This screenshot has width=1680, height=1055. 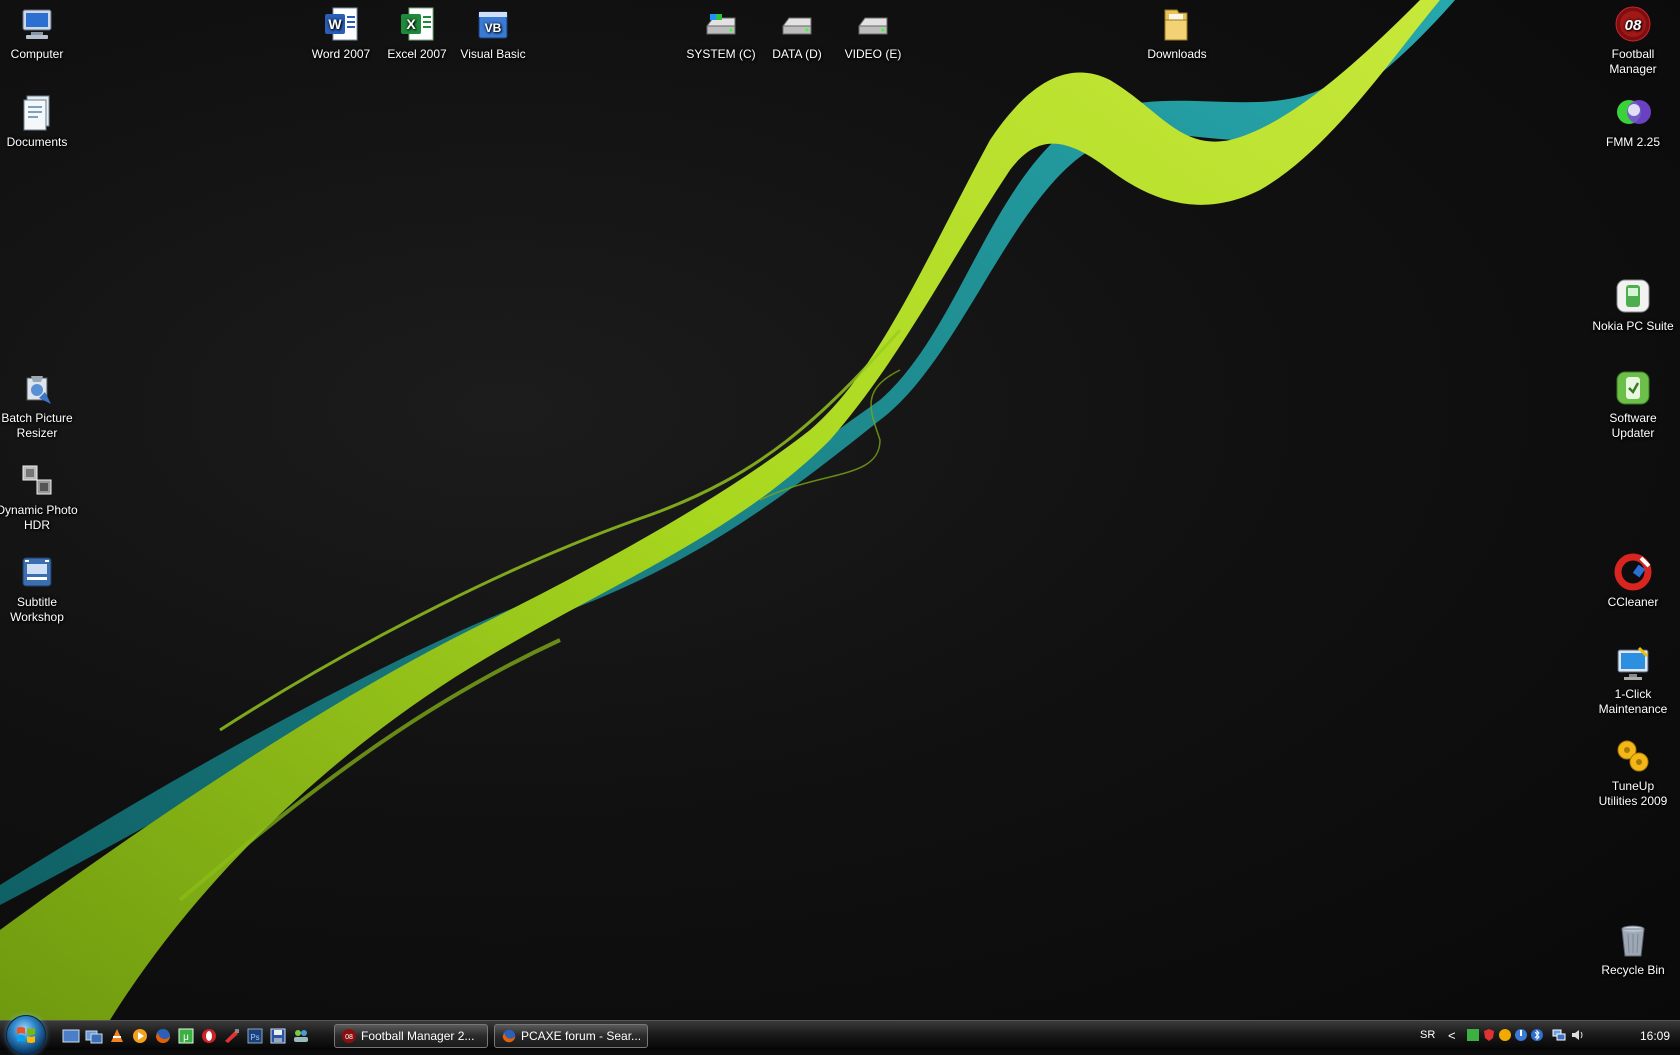 What do you see at coordinates (1452, 1035) in the screenshot?
I see `show-hidden-icons-button: <` at bounding box center [1452, 1035].